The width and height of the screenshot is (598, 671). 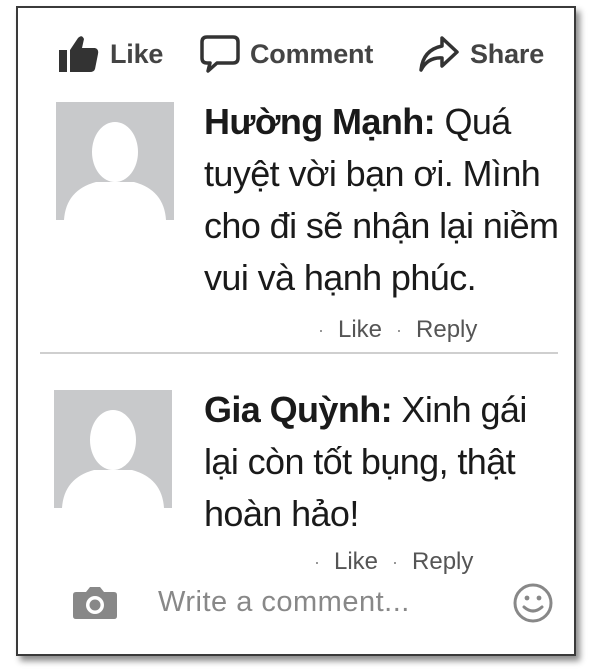 I want to click on like-button: Like, so click(x=110, y=54).